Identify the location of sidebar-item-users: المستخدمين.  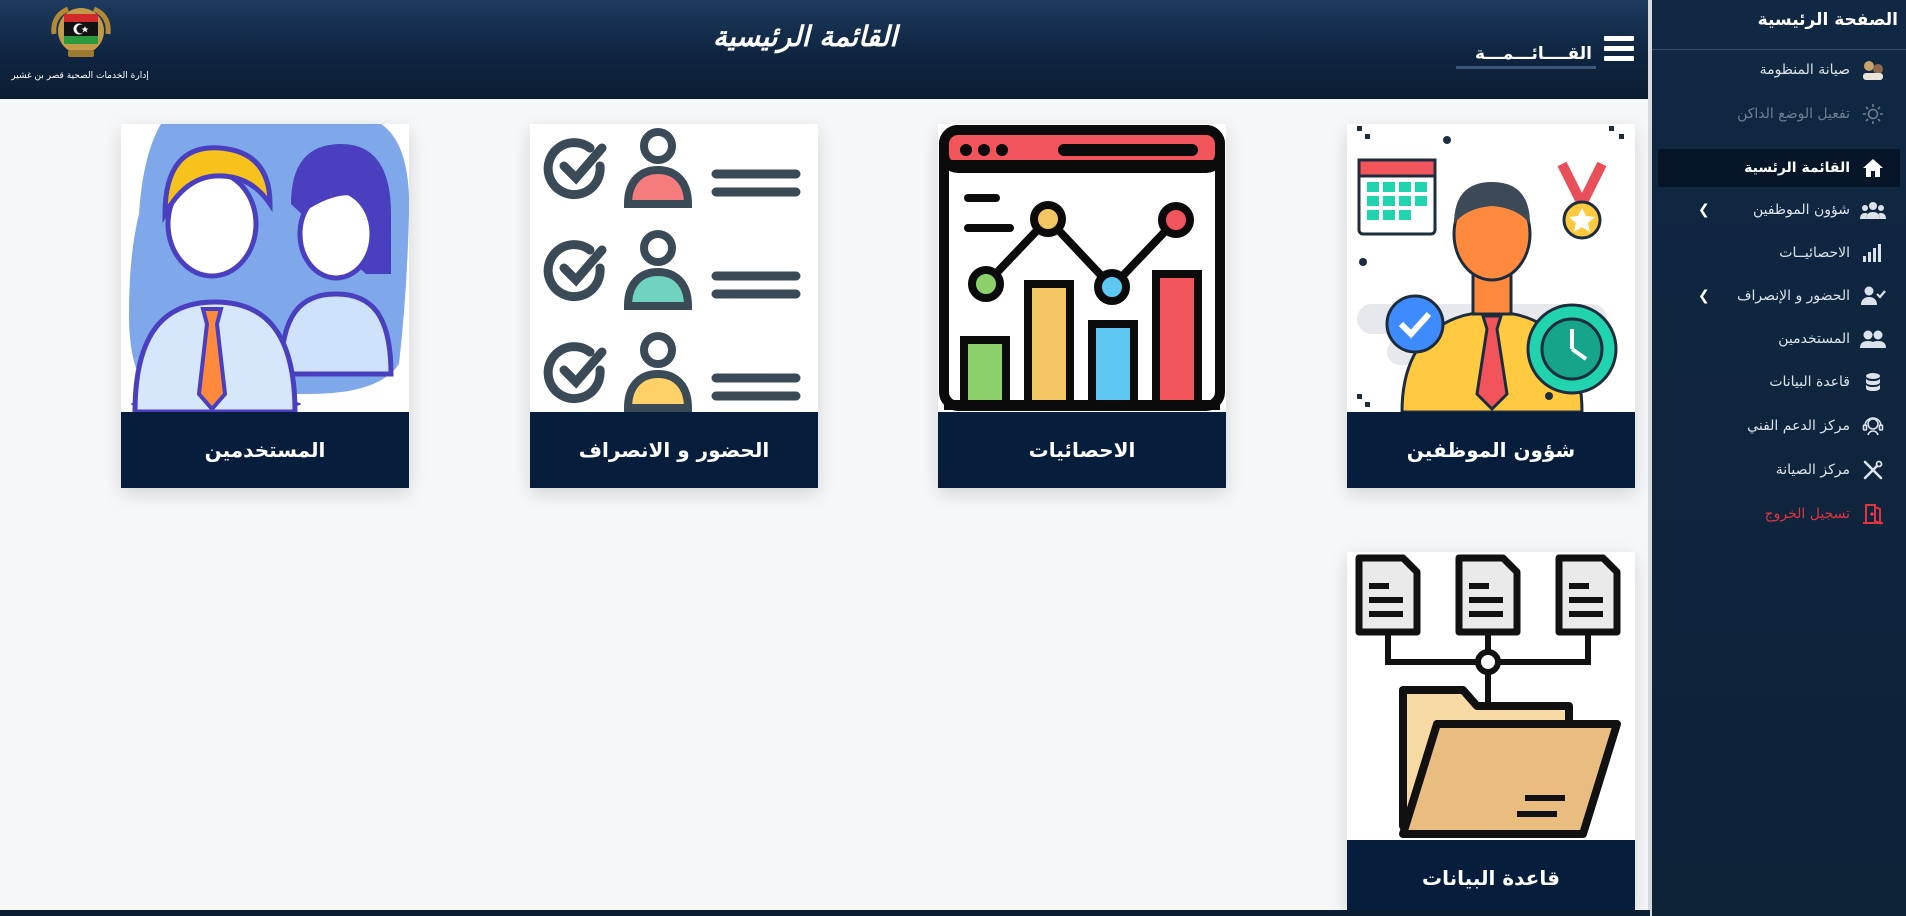
(1832, 339).